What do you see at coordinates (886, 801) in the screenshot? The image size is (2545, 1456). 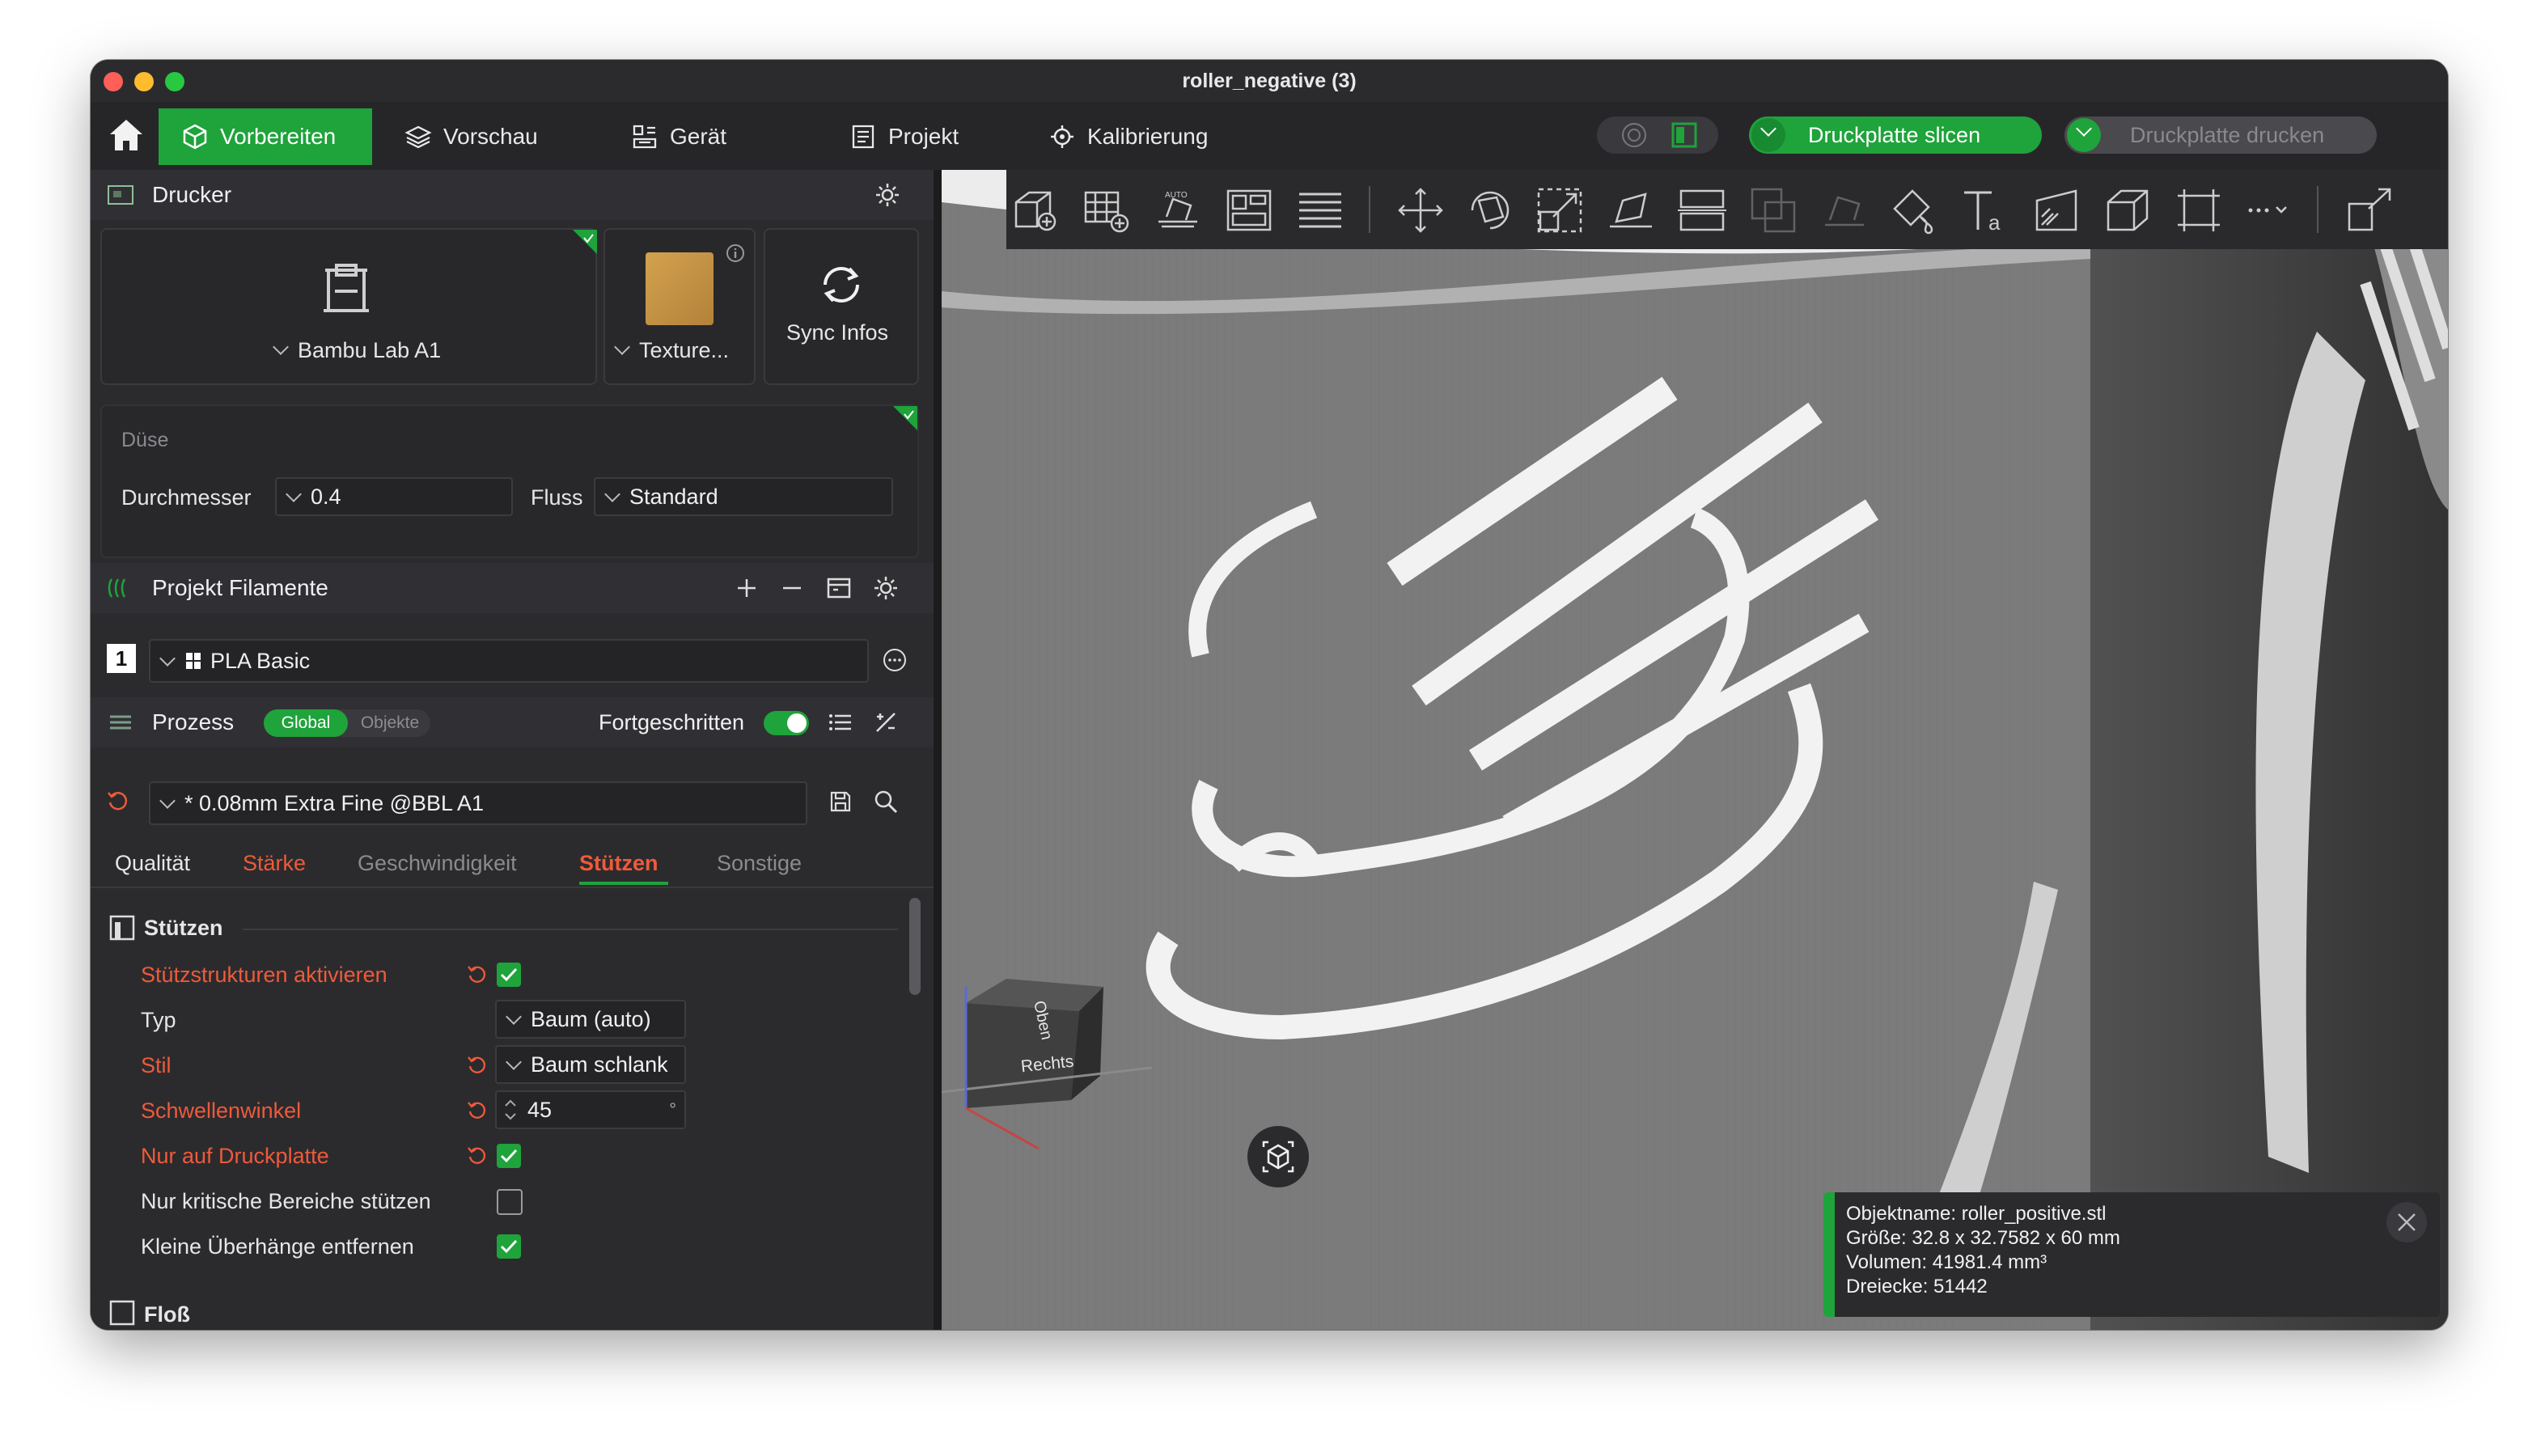 I see `search-icon` at bounding box center [886, 801].